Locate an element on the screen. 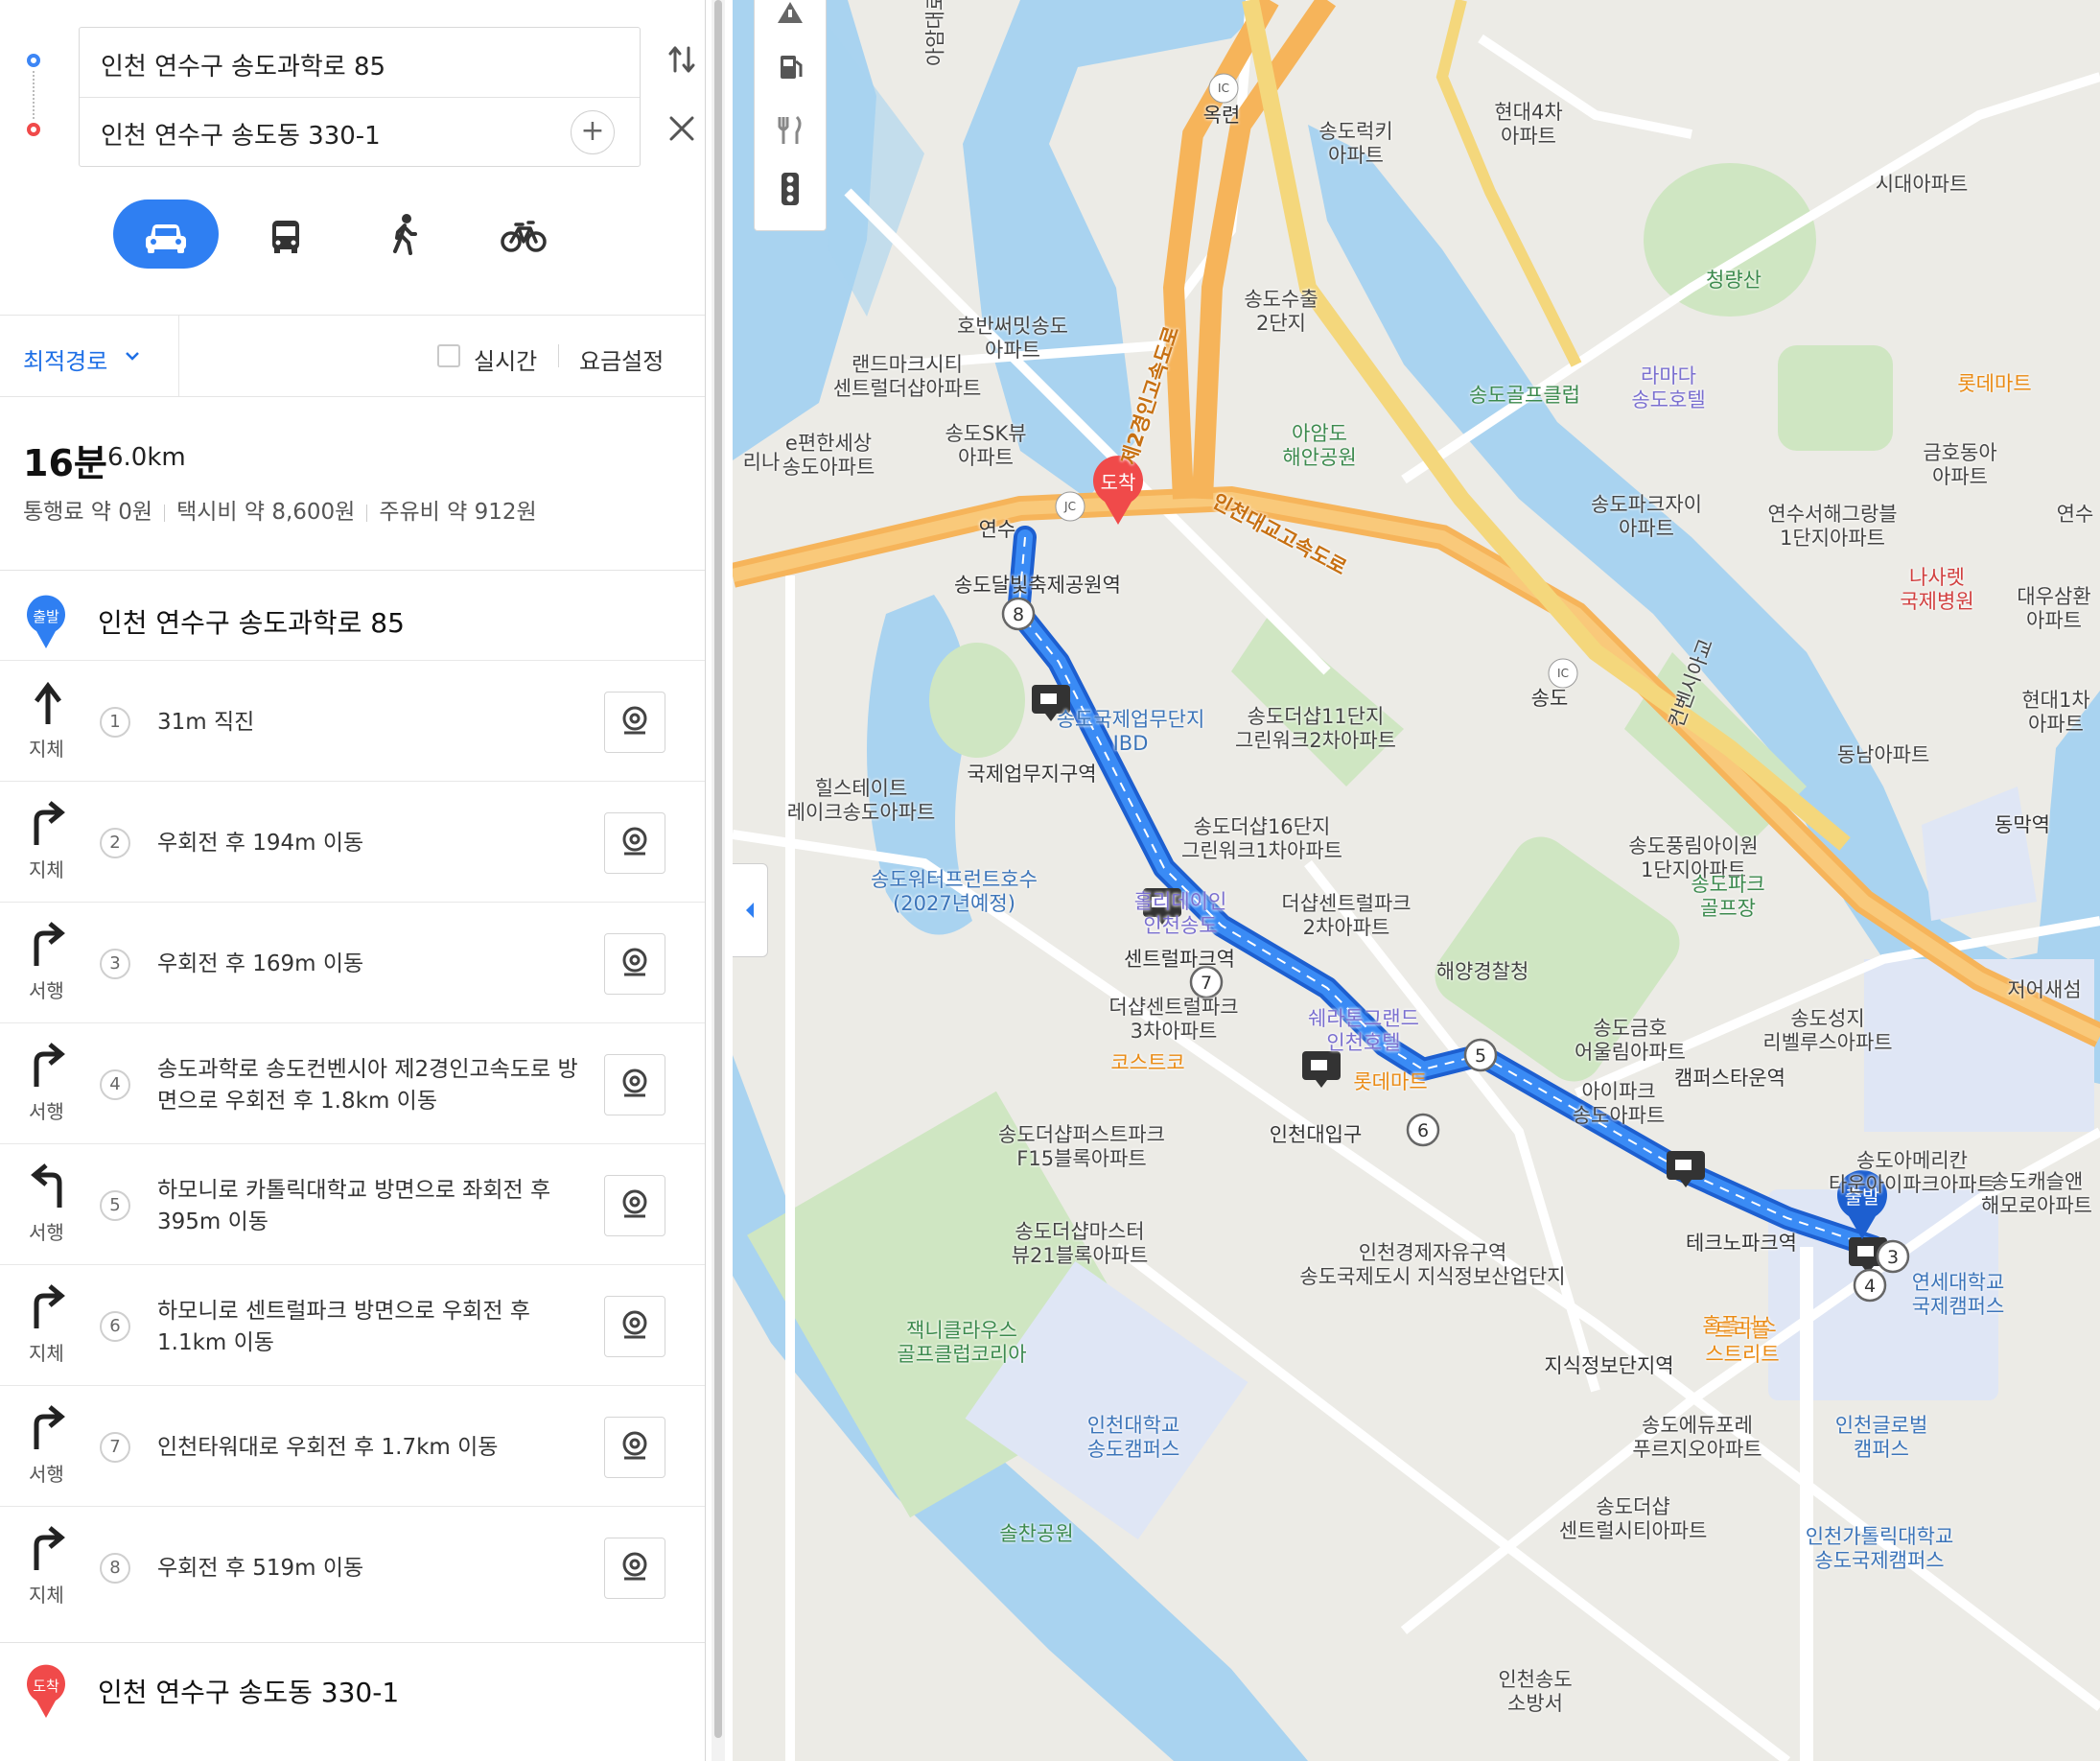  map-label: 지식정보단지역 is located at coordinates (1608, 1366).